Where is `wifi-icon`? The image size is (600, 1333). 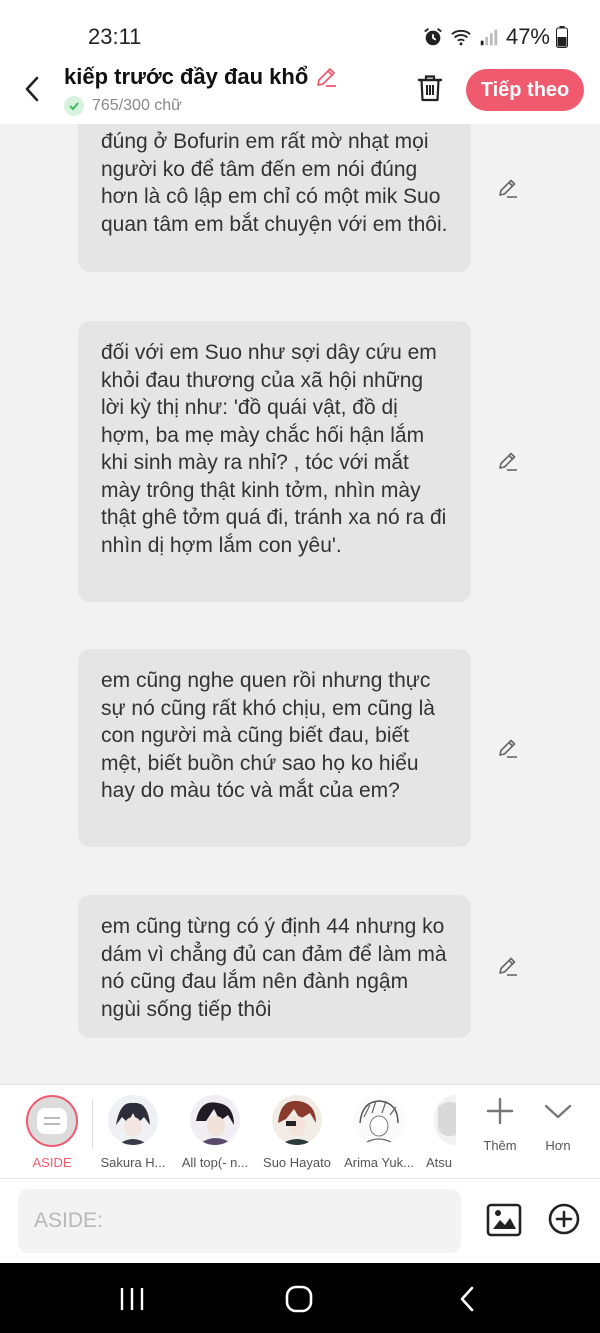
wifi-icon is located at coordinates (461, 37).